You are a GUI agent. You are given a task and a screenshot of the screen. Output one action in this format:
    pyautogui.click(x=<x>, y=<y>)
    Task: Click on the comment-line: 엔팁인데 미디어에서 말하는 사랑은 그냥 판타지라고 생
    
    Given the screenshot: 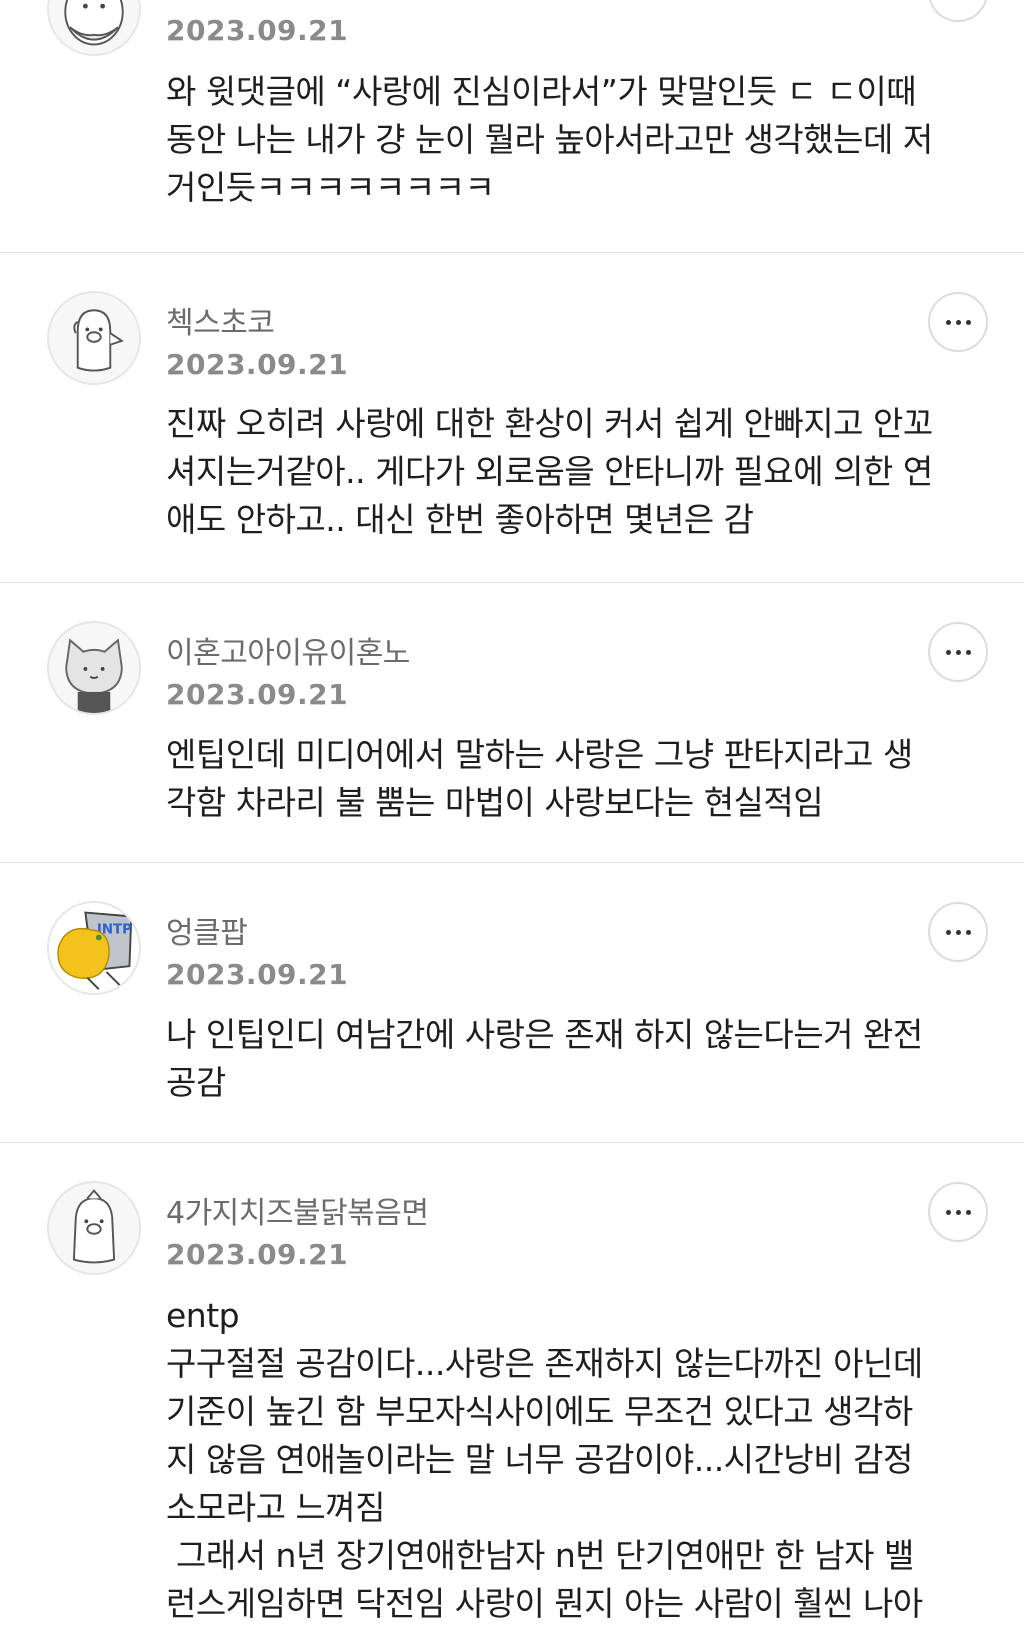 What is the action you would take?
    pyautogui.click(x=539, y=754)
    